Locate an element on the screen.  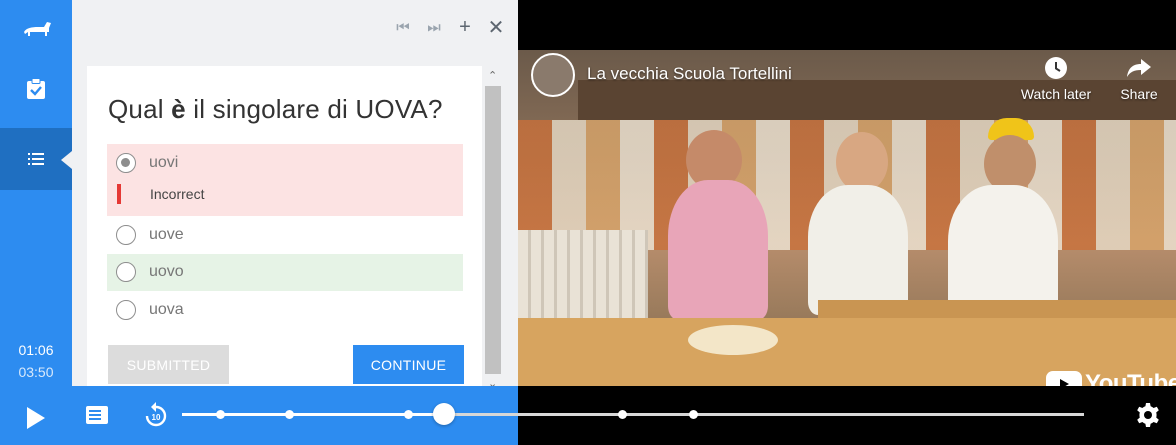
option-label: uova is located at coordinates (166, 309).